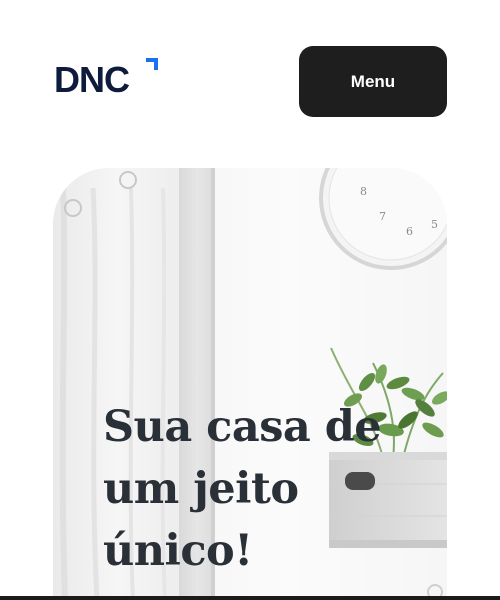 This screenshot has height=600, width=500. I want to click on hero-title-line: único!, so click(178, 551).